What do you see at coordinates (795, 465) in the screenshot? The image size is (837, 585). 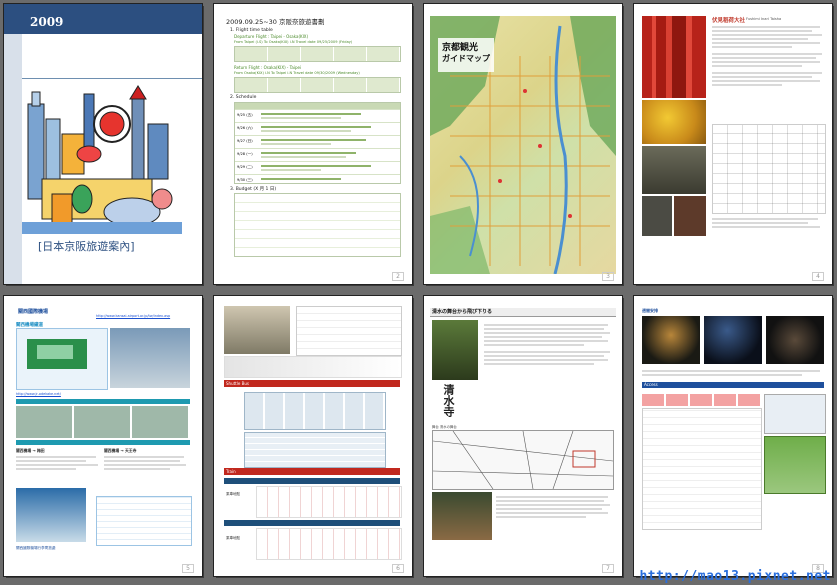 I see `access-green-box` at bounding box center [795, 465].